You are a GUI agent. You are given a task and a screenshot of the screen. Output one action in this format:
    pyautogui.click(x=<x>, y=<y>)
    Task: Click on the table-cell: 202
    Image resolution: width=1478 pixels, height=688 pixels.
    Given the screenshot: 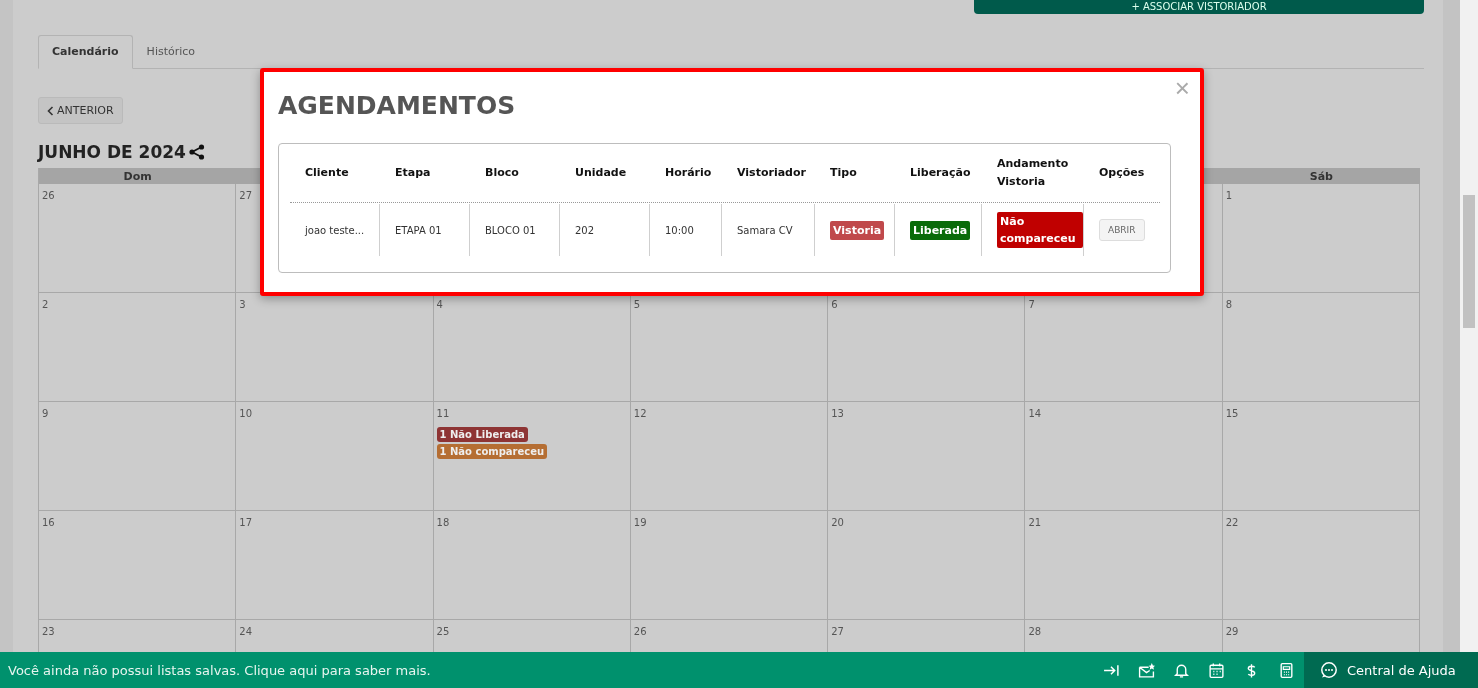 What is the action you would take?
    pyautogui.click(x=585, y=230)
    